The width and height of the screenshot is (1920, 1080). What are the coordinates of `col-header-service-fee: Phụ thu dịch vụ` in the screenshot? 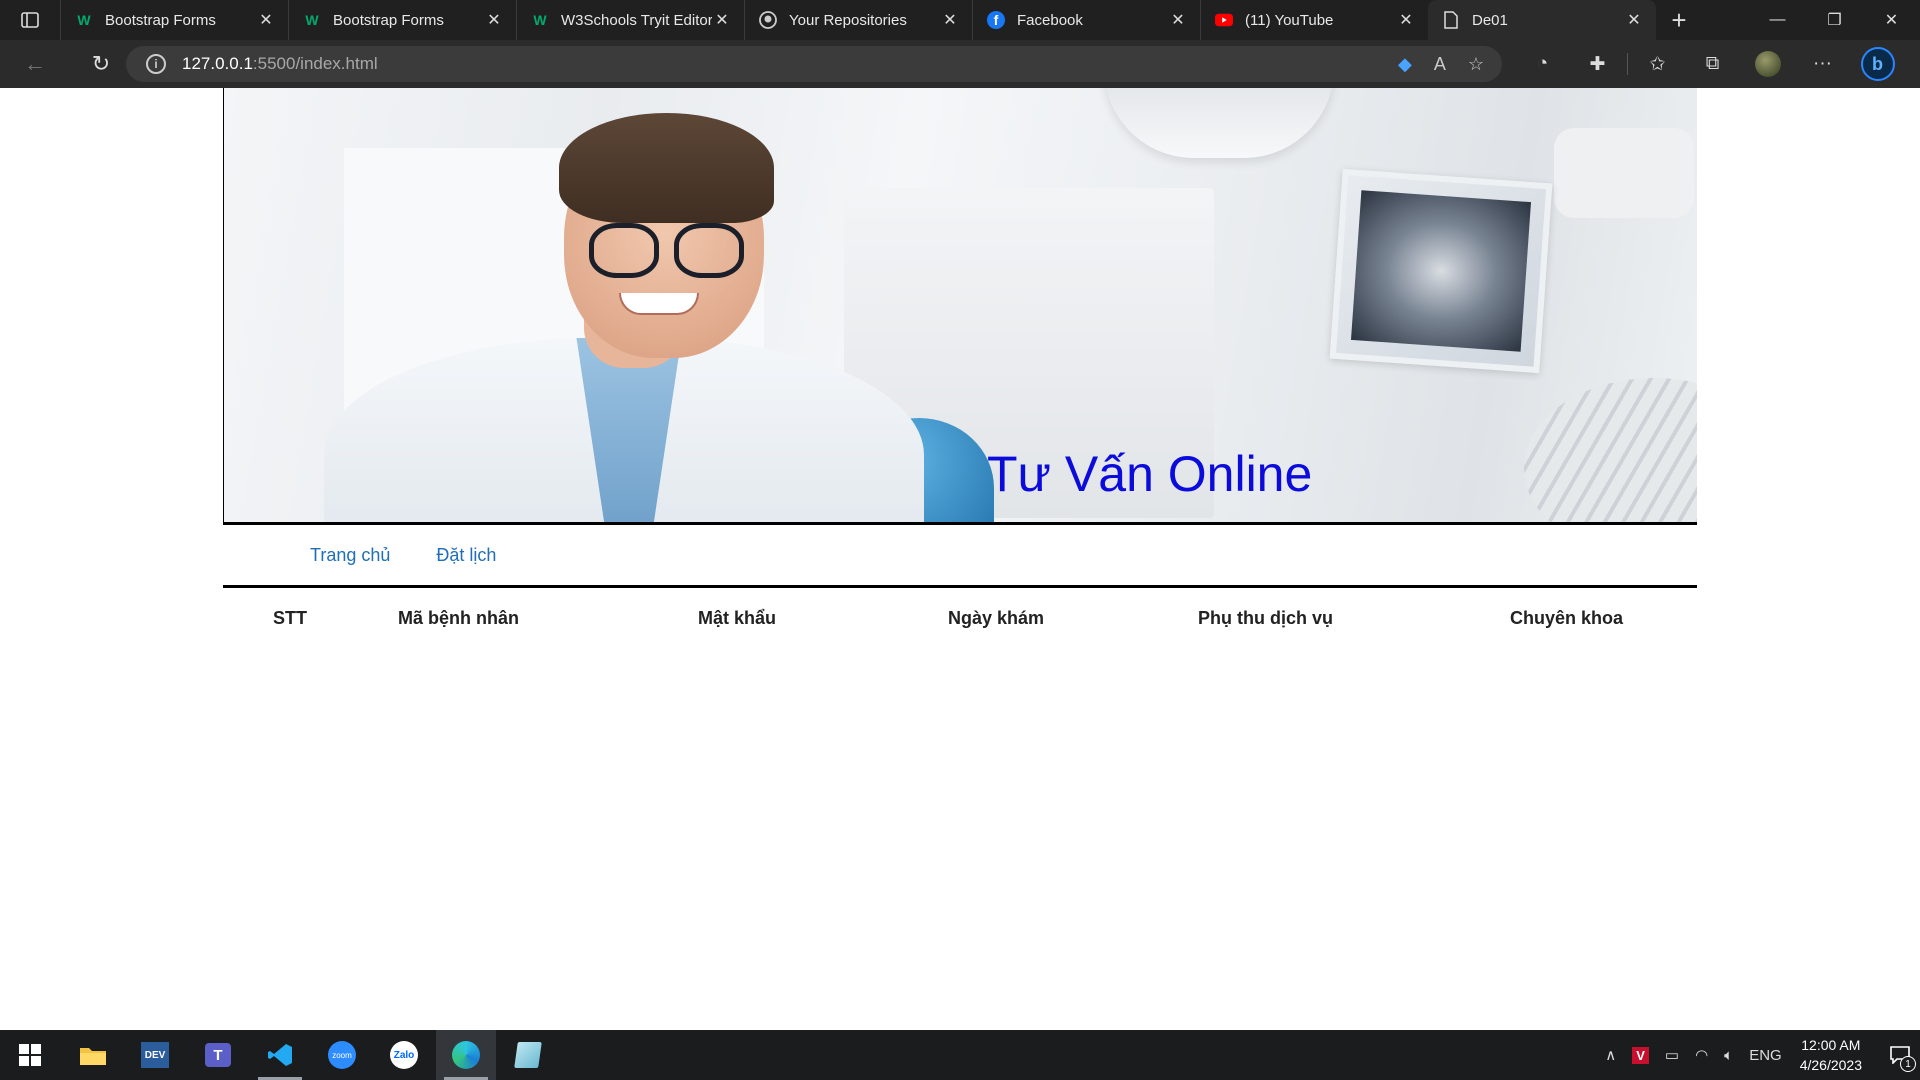 It's located at (1265, 617).